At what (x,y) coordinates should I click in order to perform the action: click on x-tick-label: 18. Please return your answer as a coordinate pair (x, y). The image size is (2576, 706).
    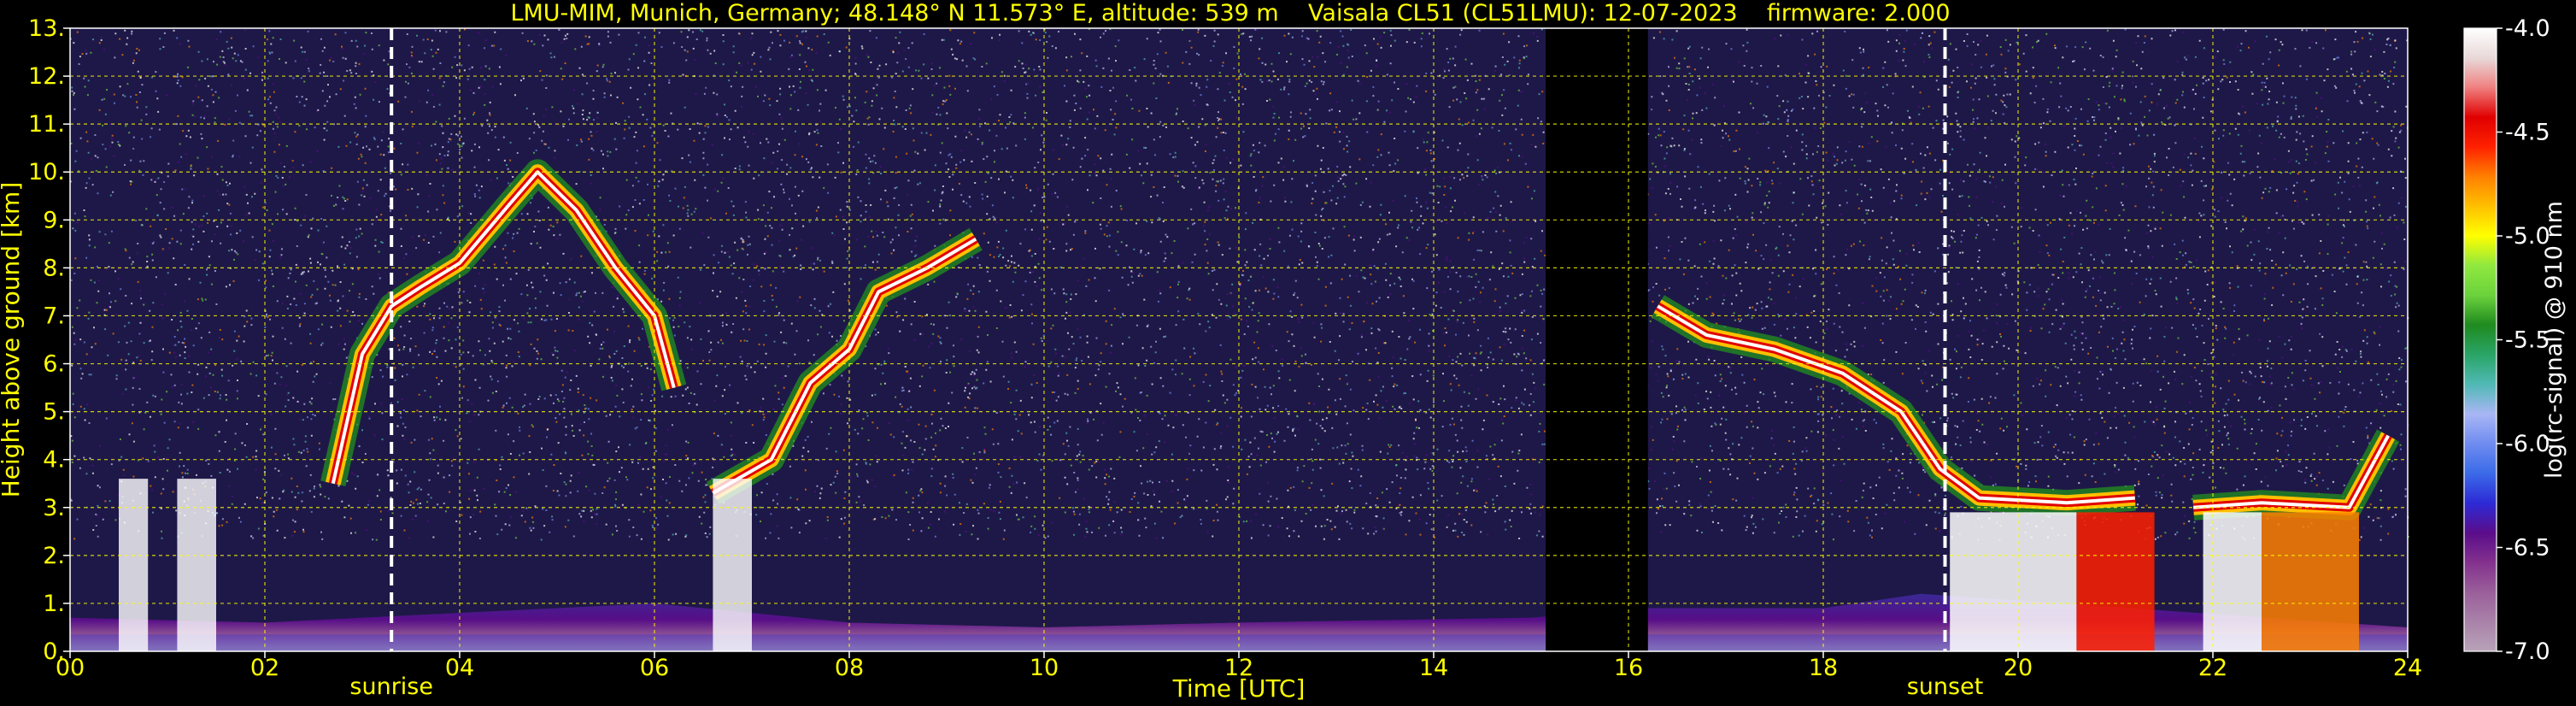
    Looking at the image, I should click on (1824, 668).